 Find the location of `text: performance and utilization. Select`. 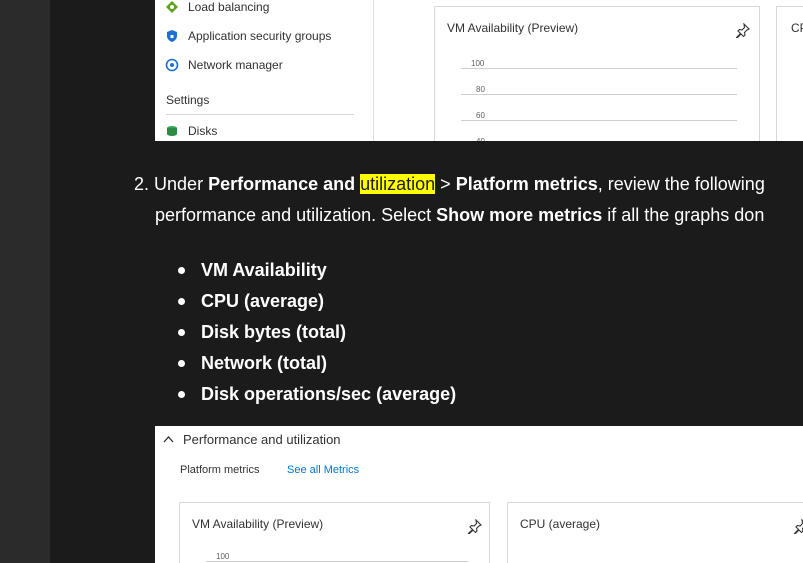

text: performance and utilization. Select is located at coordinates (296, 215).